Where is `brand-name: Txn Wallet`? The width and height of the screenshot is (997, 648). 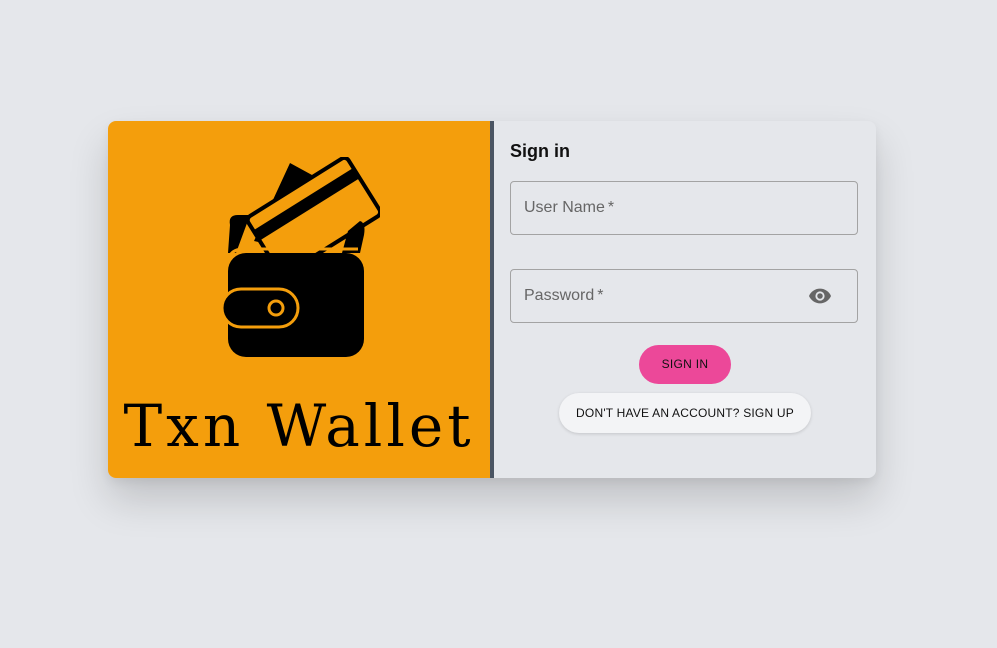
brand-name: Txn Wallet is located at coordinates (299, 426).